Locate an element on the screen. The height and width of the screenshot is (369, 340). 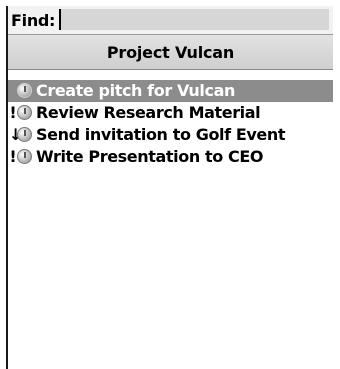
page-title: Project Vulcan is located at coordinates (170, 52).